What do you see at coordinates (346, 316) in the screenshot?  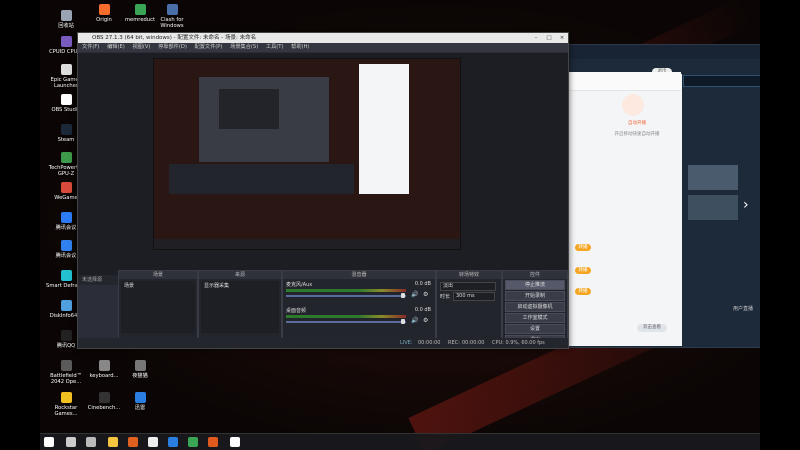 I see `desktop-level-meter` at bounding box center [346, 316].